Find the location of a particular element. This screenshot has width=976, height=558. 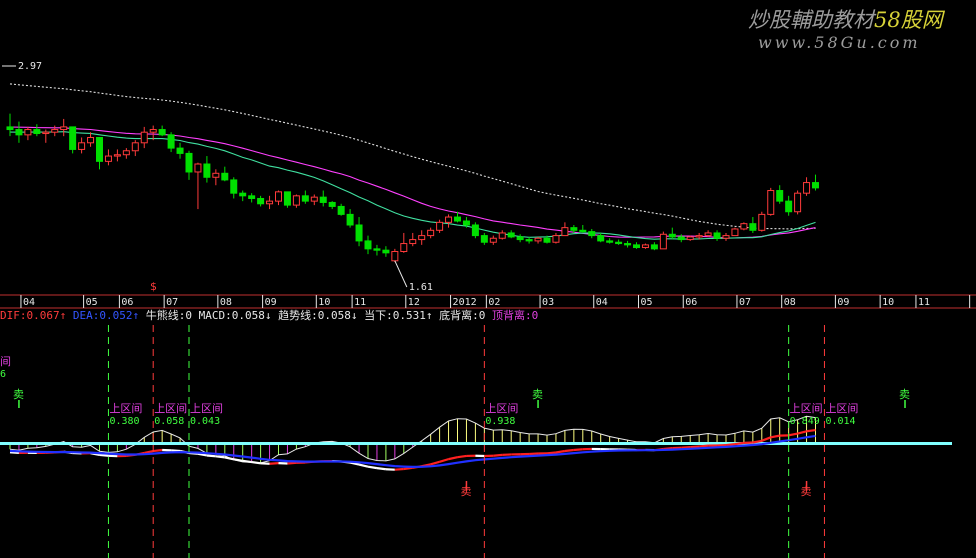

interval-value: 0.014 is located at coordinates (840, 421).